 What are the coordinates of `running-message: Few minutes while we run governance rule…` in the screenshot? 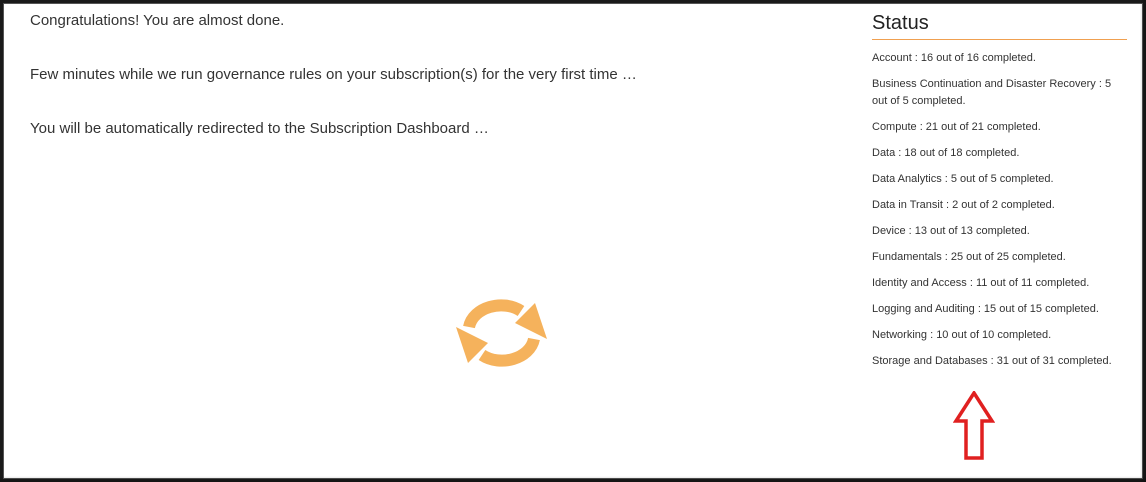 It's located at (333, 74).